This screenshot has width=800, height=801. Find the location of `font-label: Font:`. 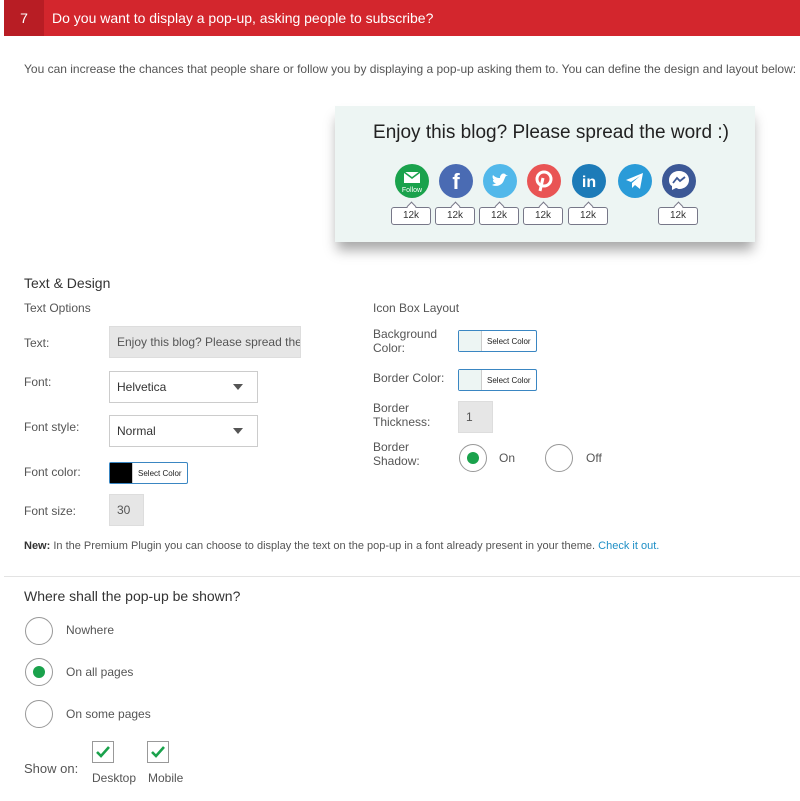

font-label: Font: is located at coordinates (38, 382).